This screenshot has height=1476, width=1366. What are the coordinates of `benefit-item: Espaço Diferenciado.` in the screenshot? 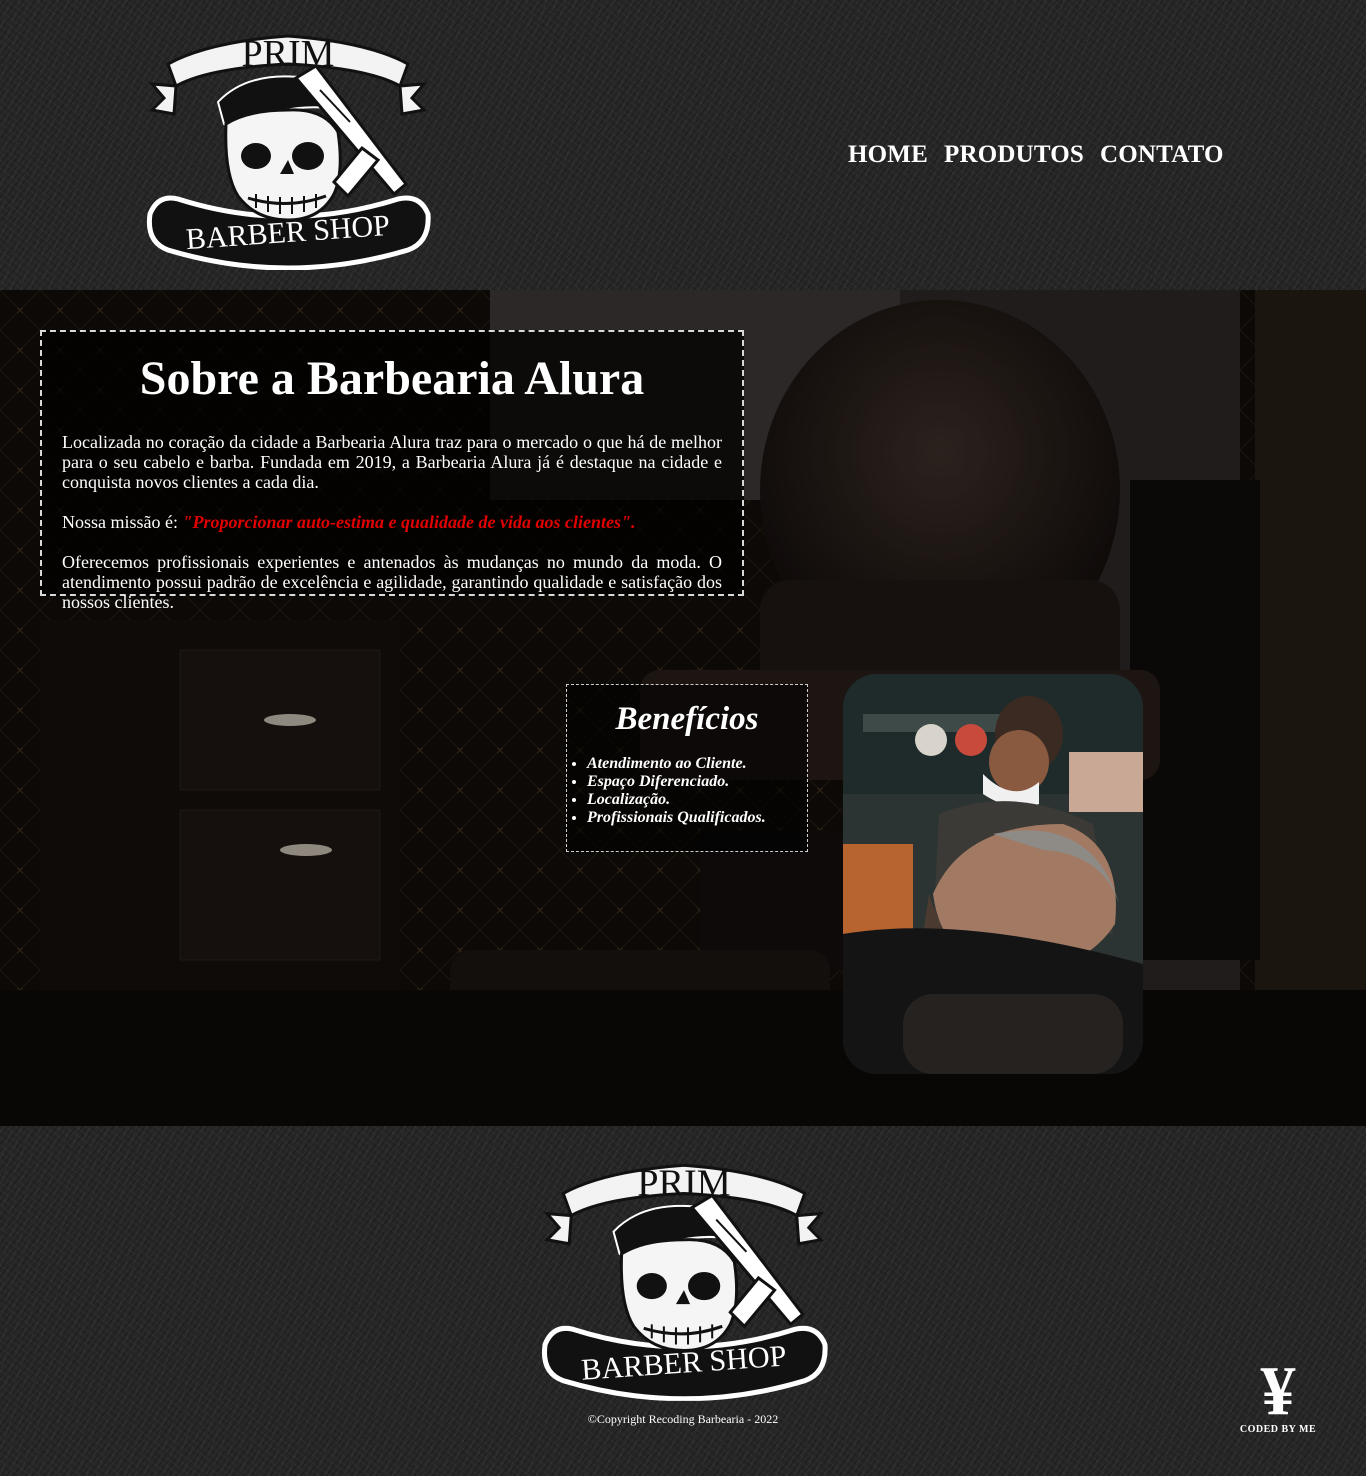 It's located at (697, 782).